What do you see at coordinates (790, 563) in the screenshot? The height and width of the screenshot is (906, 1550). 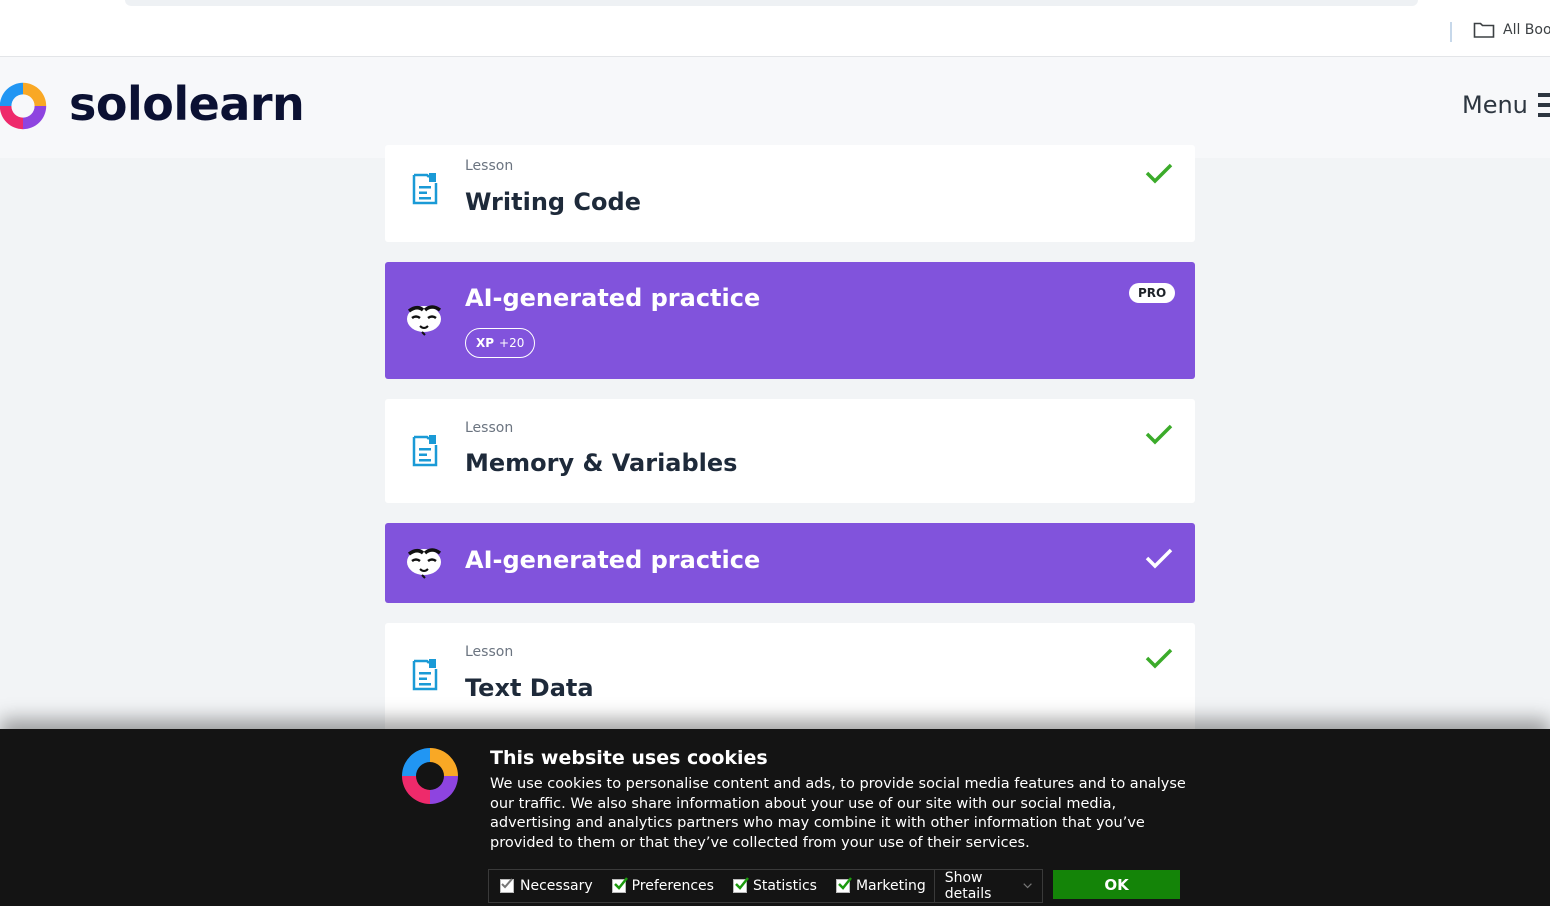 I see `ai-practice-card-completed: AI-generated practice` at bounding box center [790, 563].